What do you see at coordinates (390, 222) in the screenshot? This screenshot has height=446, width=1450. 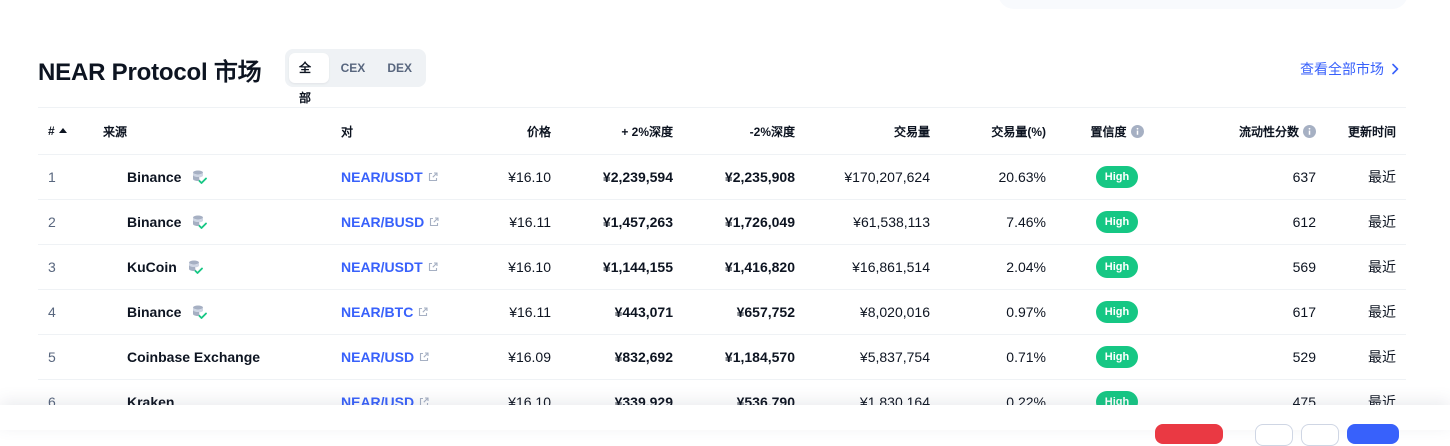 I see `pair-link: NEAR/BUSD` at bounding box center [390, 222].